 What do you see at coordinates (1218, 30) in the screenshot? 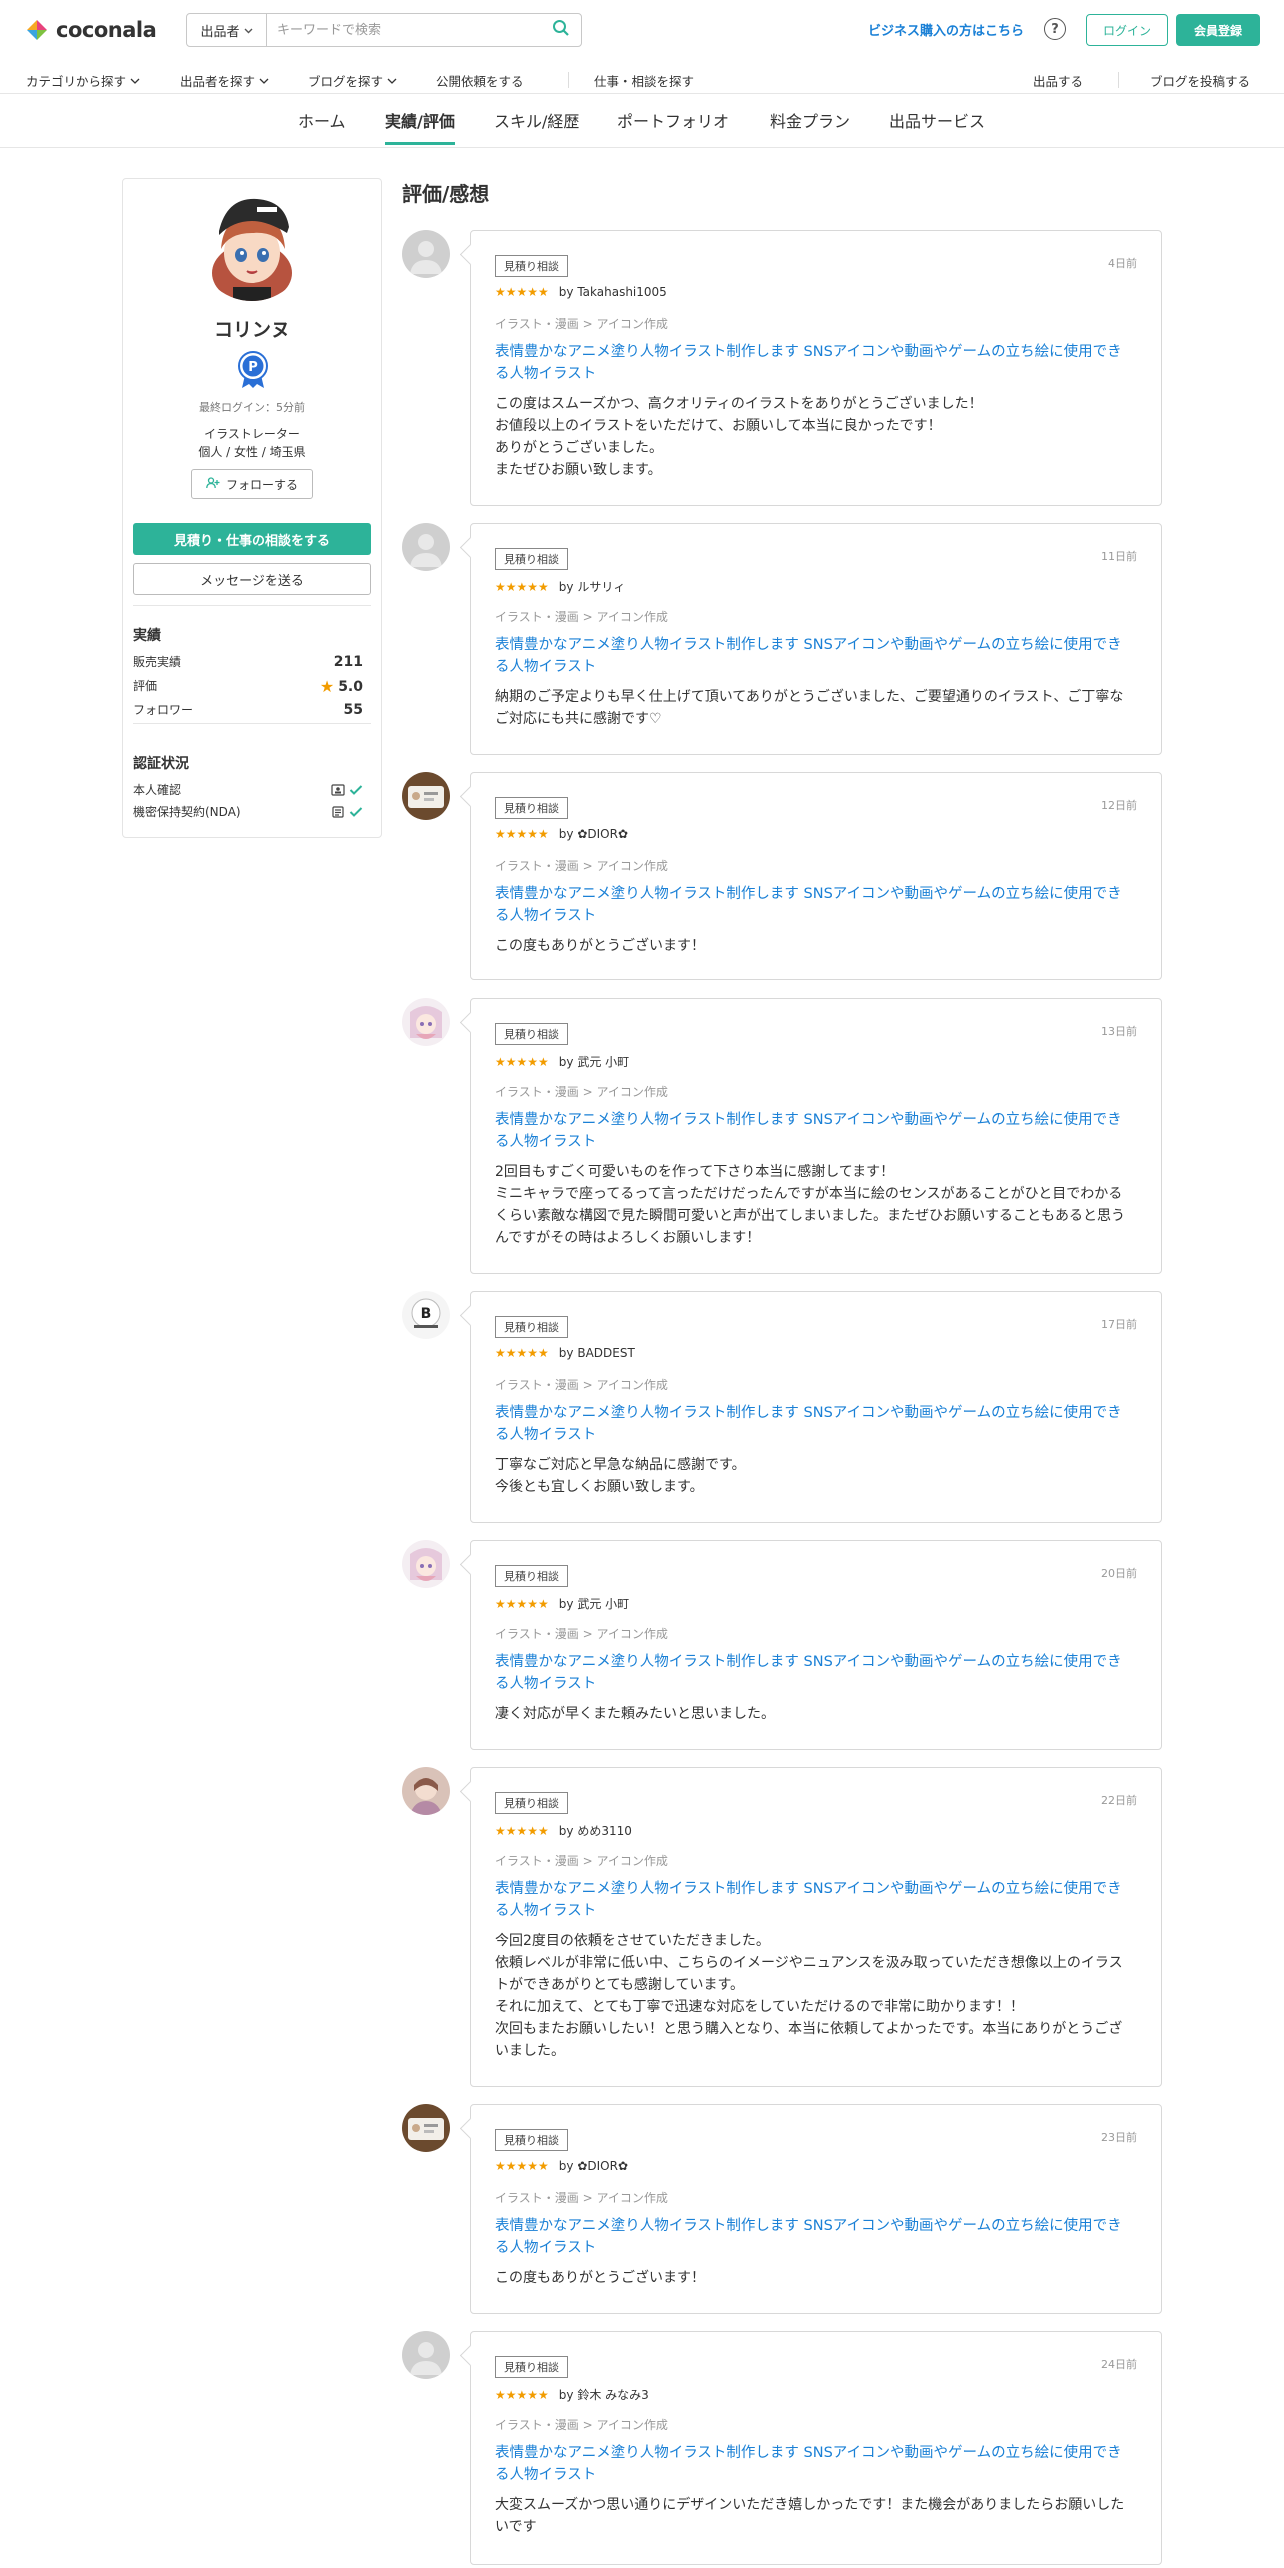
I see `signup-button: 会員登録` at bounding box center [1218, 30].